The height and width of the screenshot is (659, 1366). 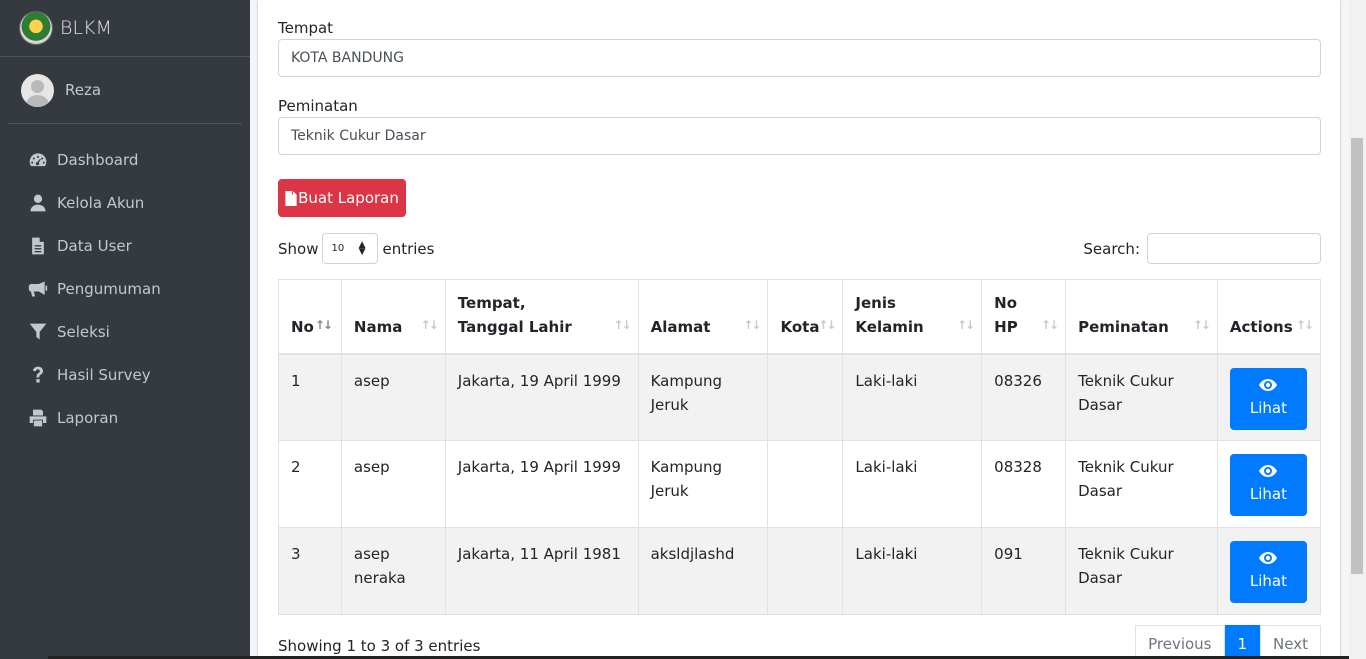 I want to click on peminatan-field: Teknik Cukur Dasar, so click(x=799, y=136).